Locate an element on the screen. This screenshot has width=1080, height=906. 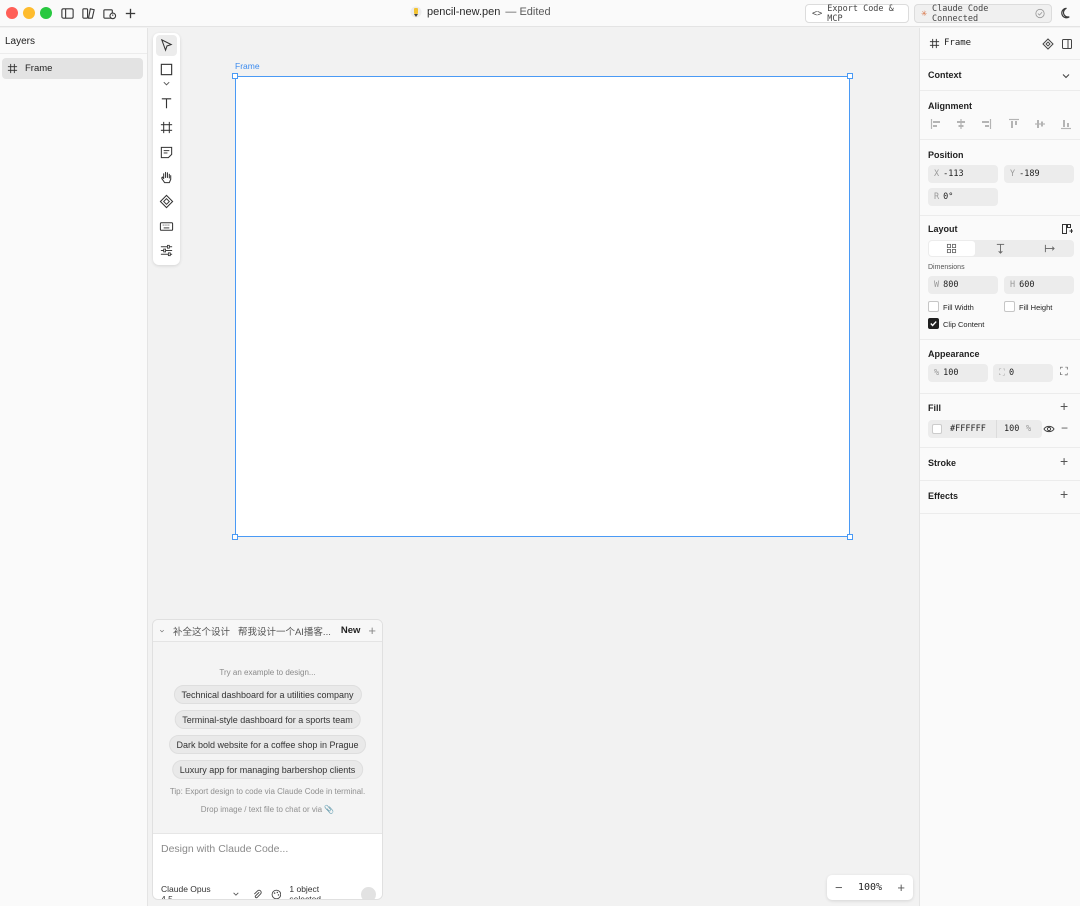
selected-element-title: Frame is located at coordinates (958, 43).